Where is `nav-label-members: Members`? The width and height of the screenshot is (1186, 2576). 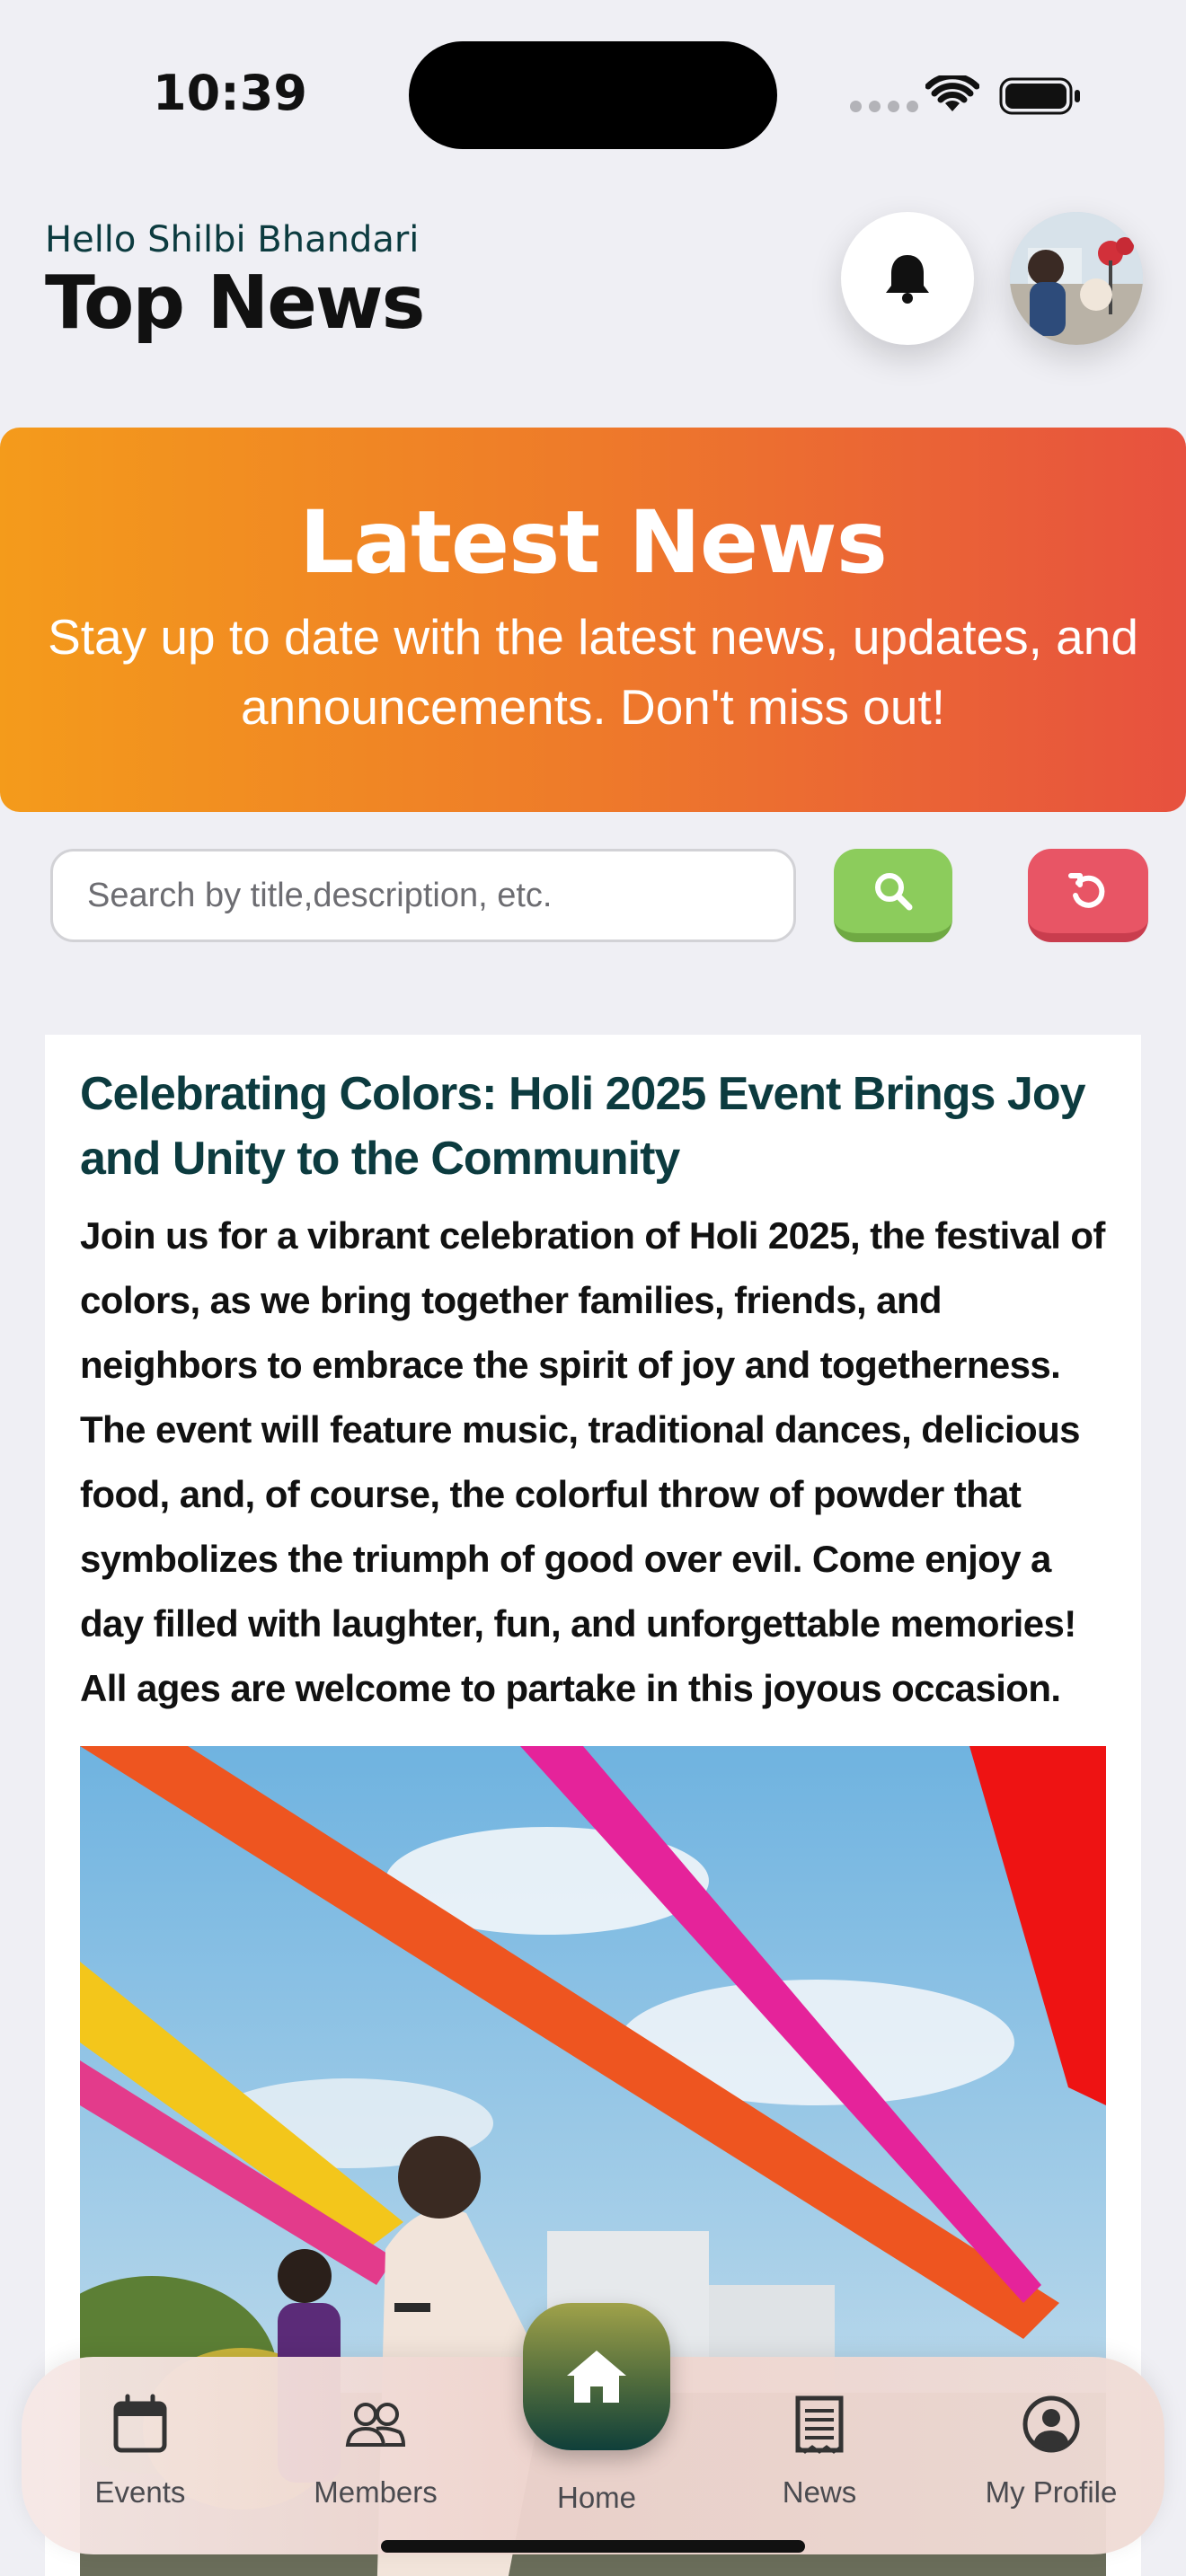
nav-label-members: Members is located at coordinates (376, 2492).